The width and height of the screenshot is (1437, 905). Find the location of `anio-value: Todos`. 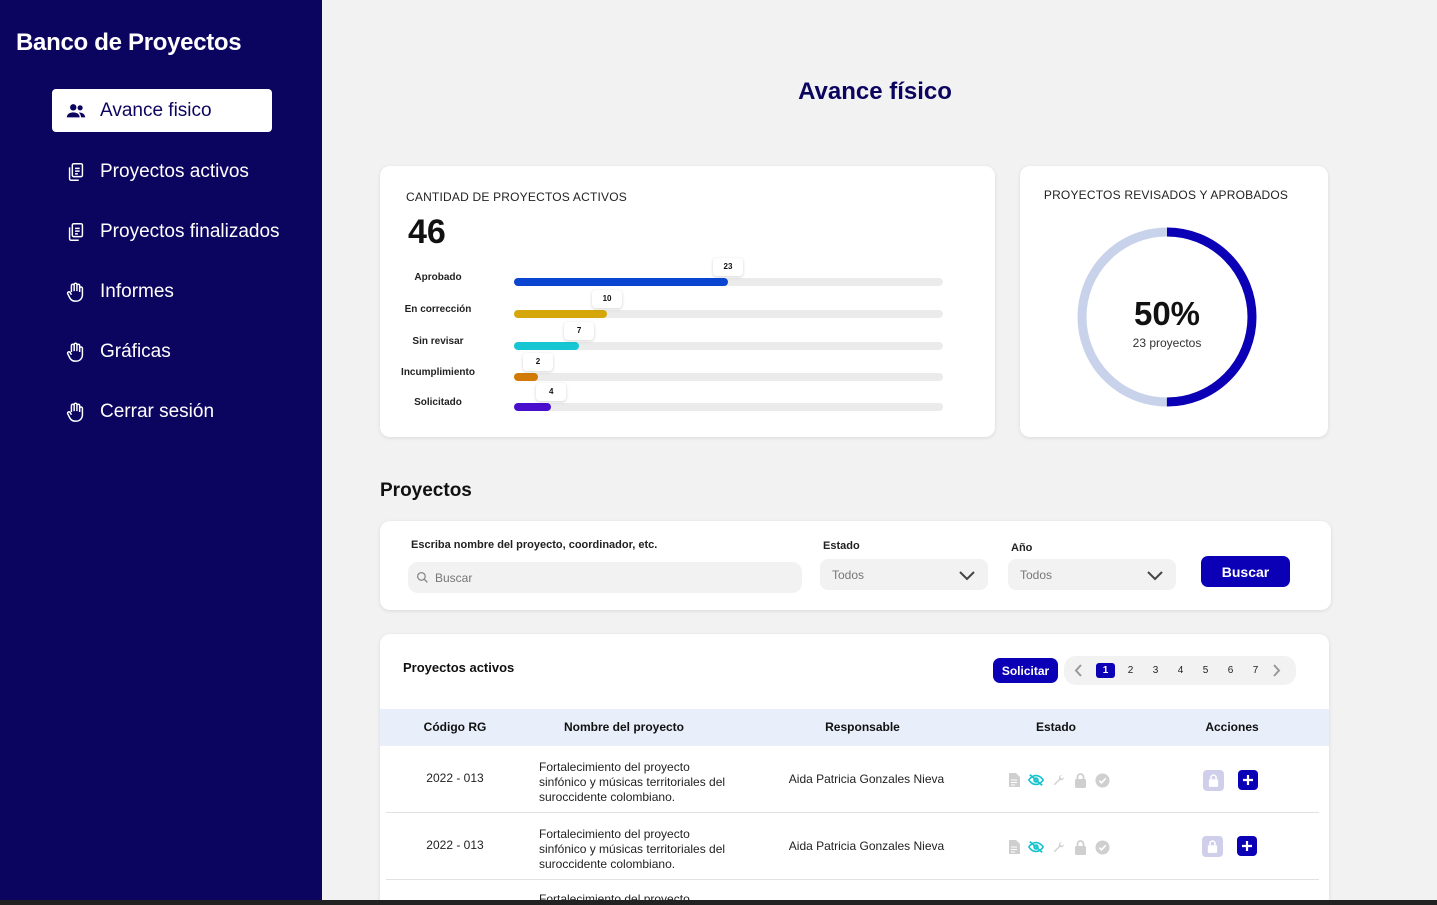

anio-value: Todos is located at coordinates (1036, 574).